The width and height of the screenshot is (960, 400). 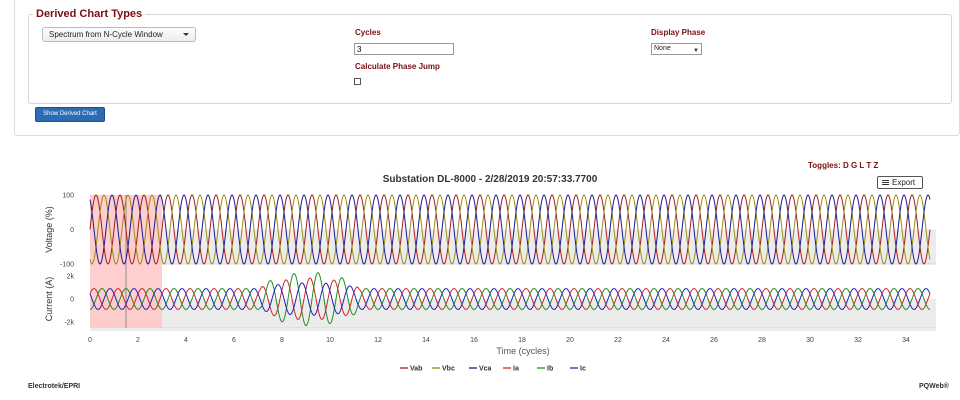 What do you see at coordinates (550, 369) in the screenshot?
I see `legend-label: Ib` at bounding box center [550, 369].